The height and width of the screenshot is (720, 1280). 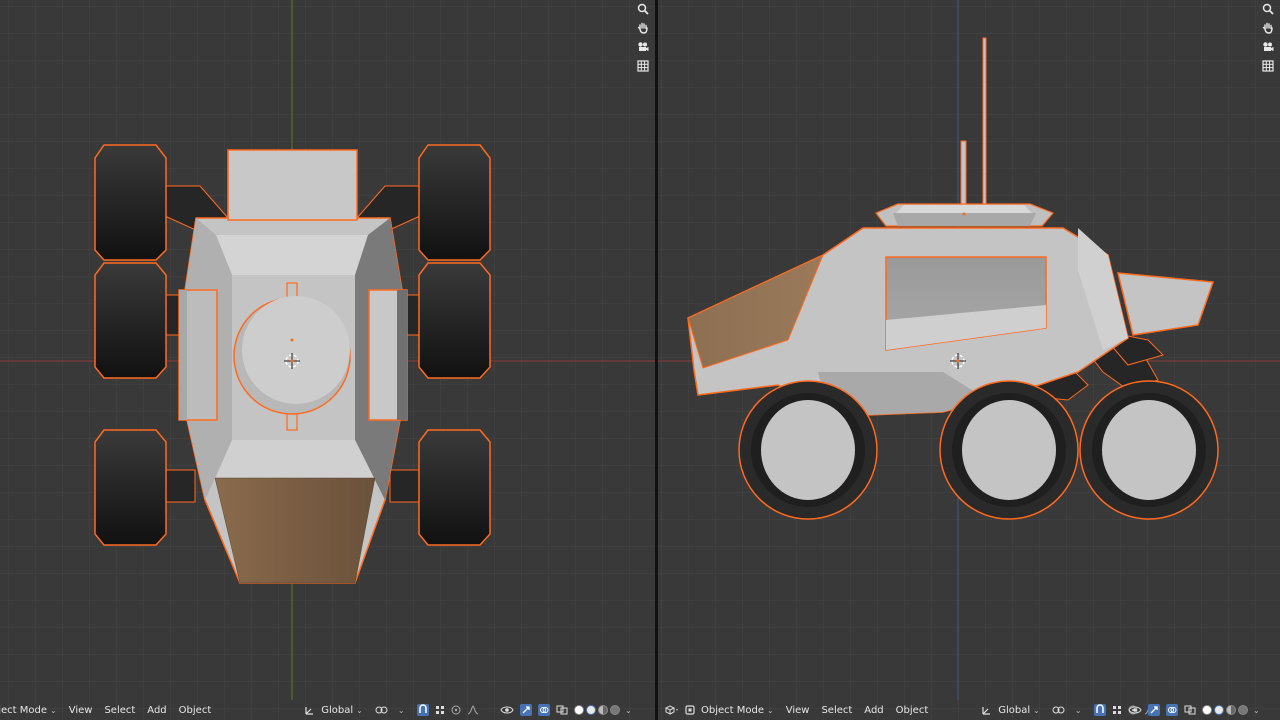 I want to click on object-mode-icon, so click(x=690, y=710).